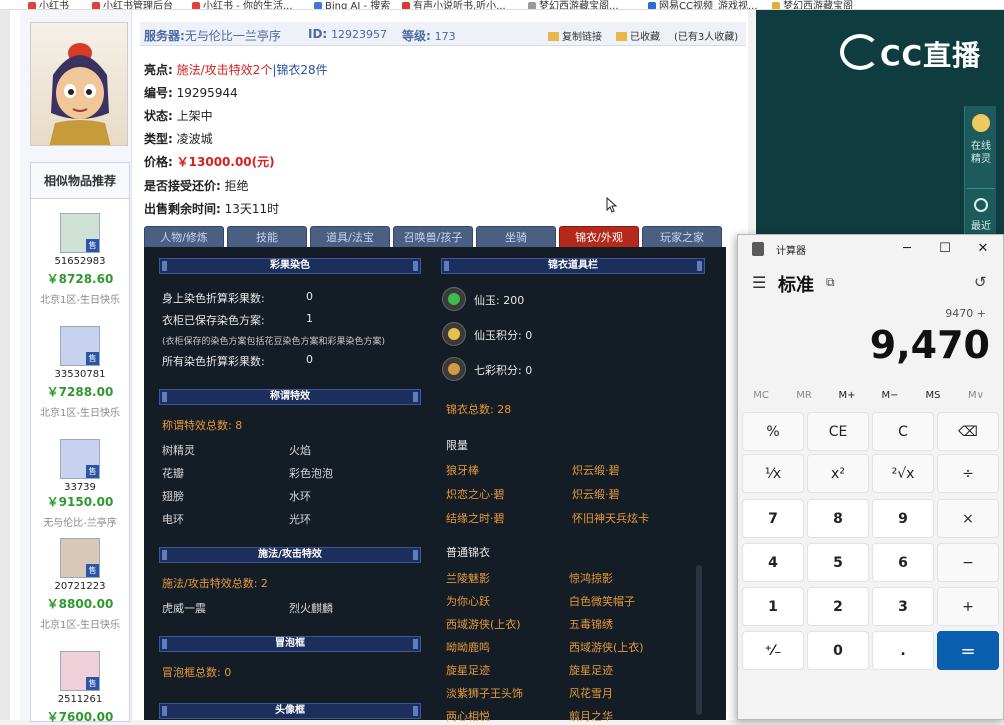 This screenshot has width=1004, height=725. What do you see at coordinates (773, 562) in the screenshot?
I see `digit-4-key: 4` at bounding box center [773, 562].